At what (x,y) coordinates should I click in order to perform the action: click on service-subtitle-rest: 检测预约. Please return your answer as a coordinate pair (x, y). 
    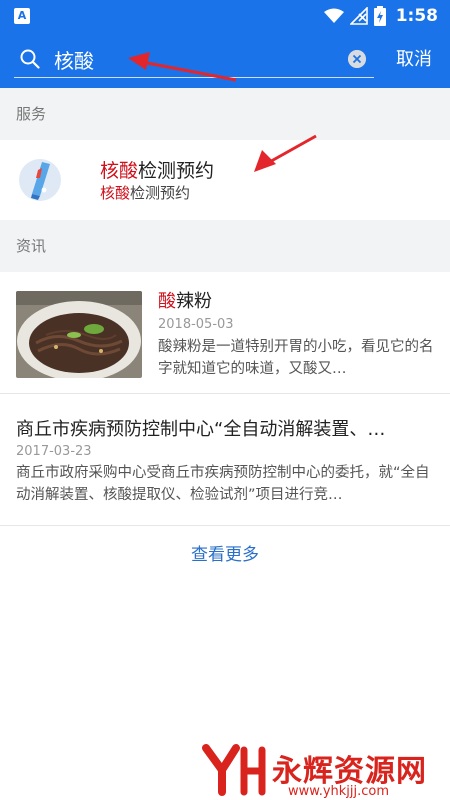
    Looking at the image, I should click on (160, 193).